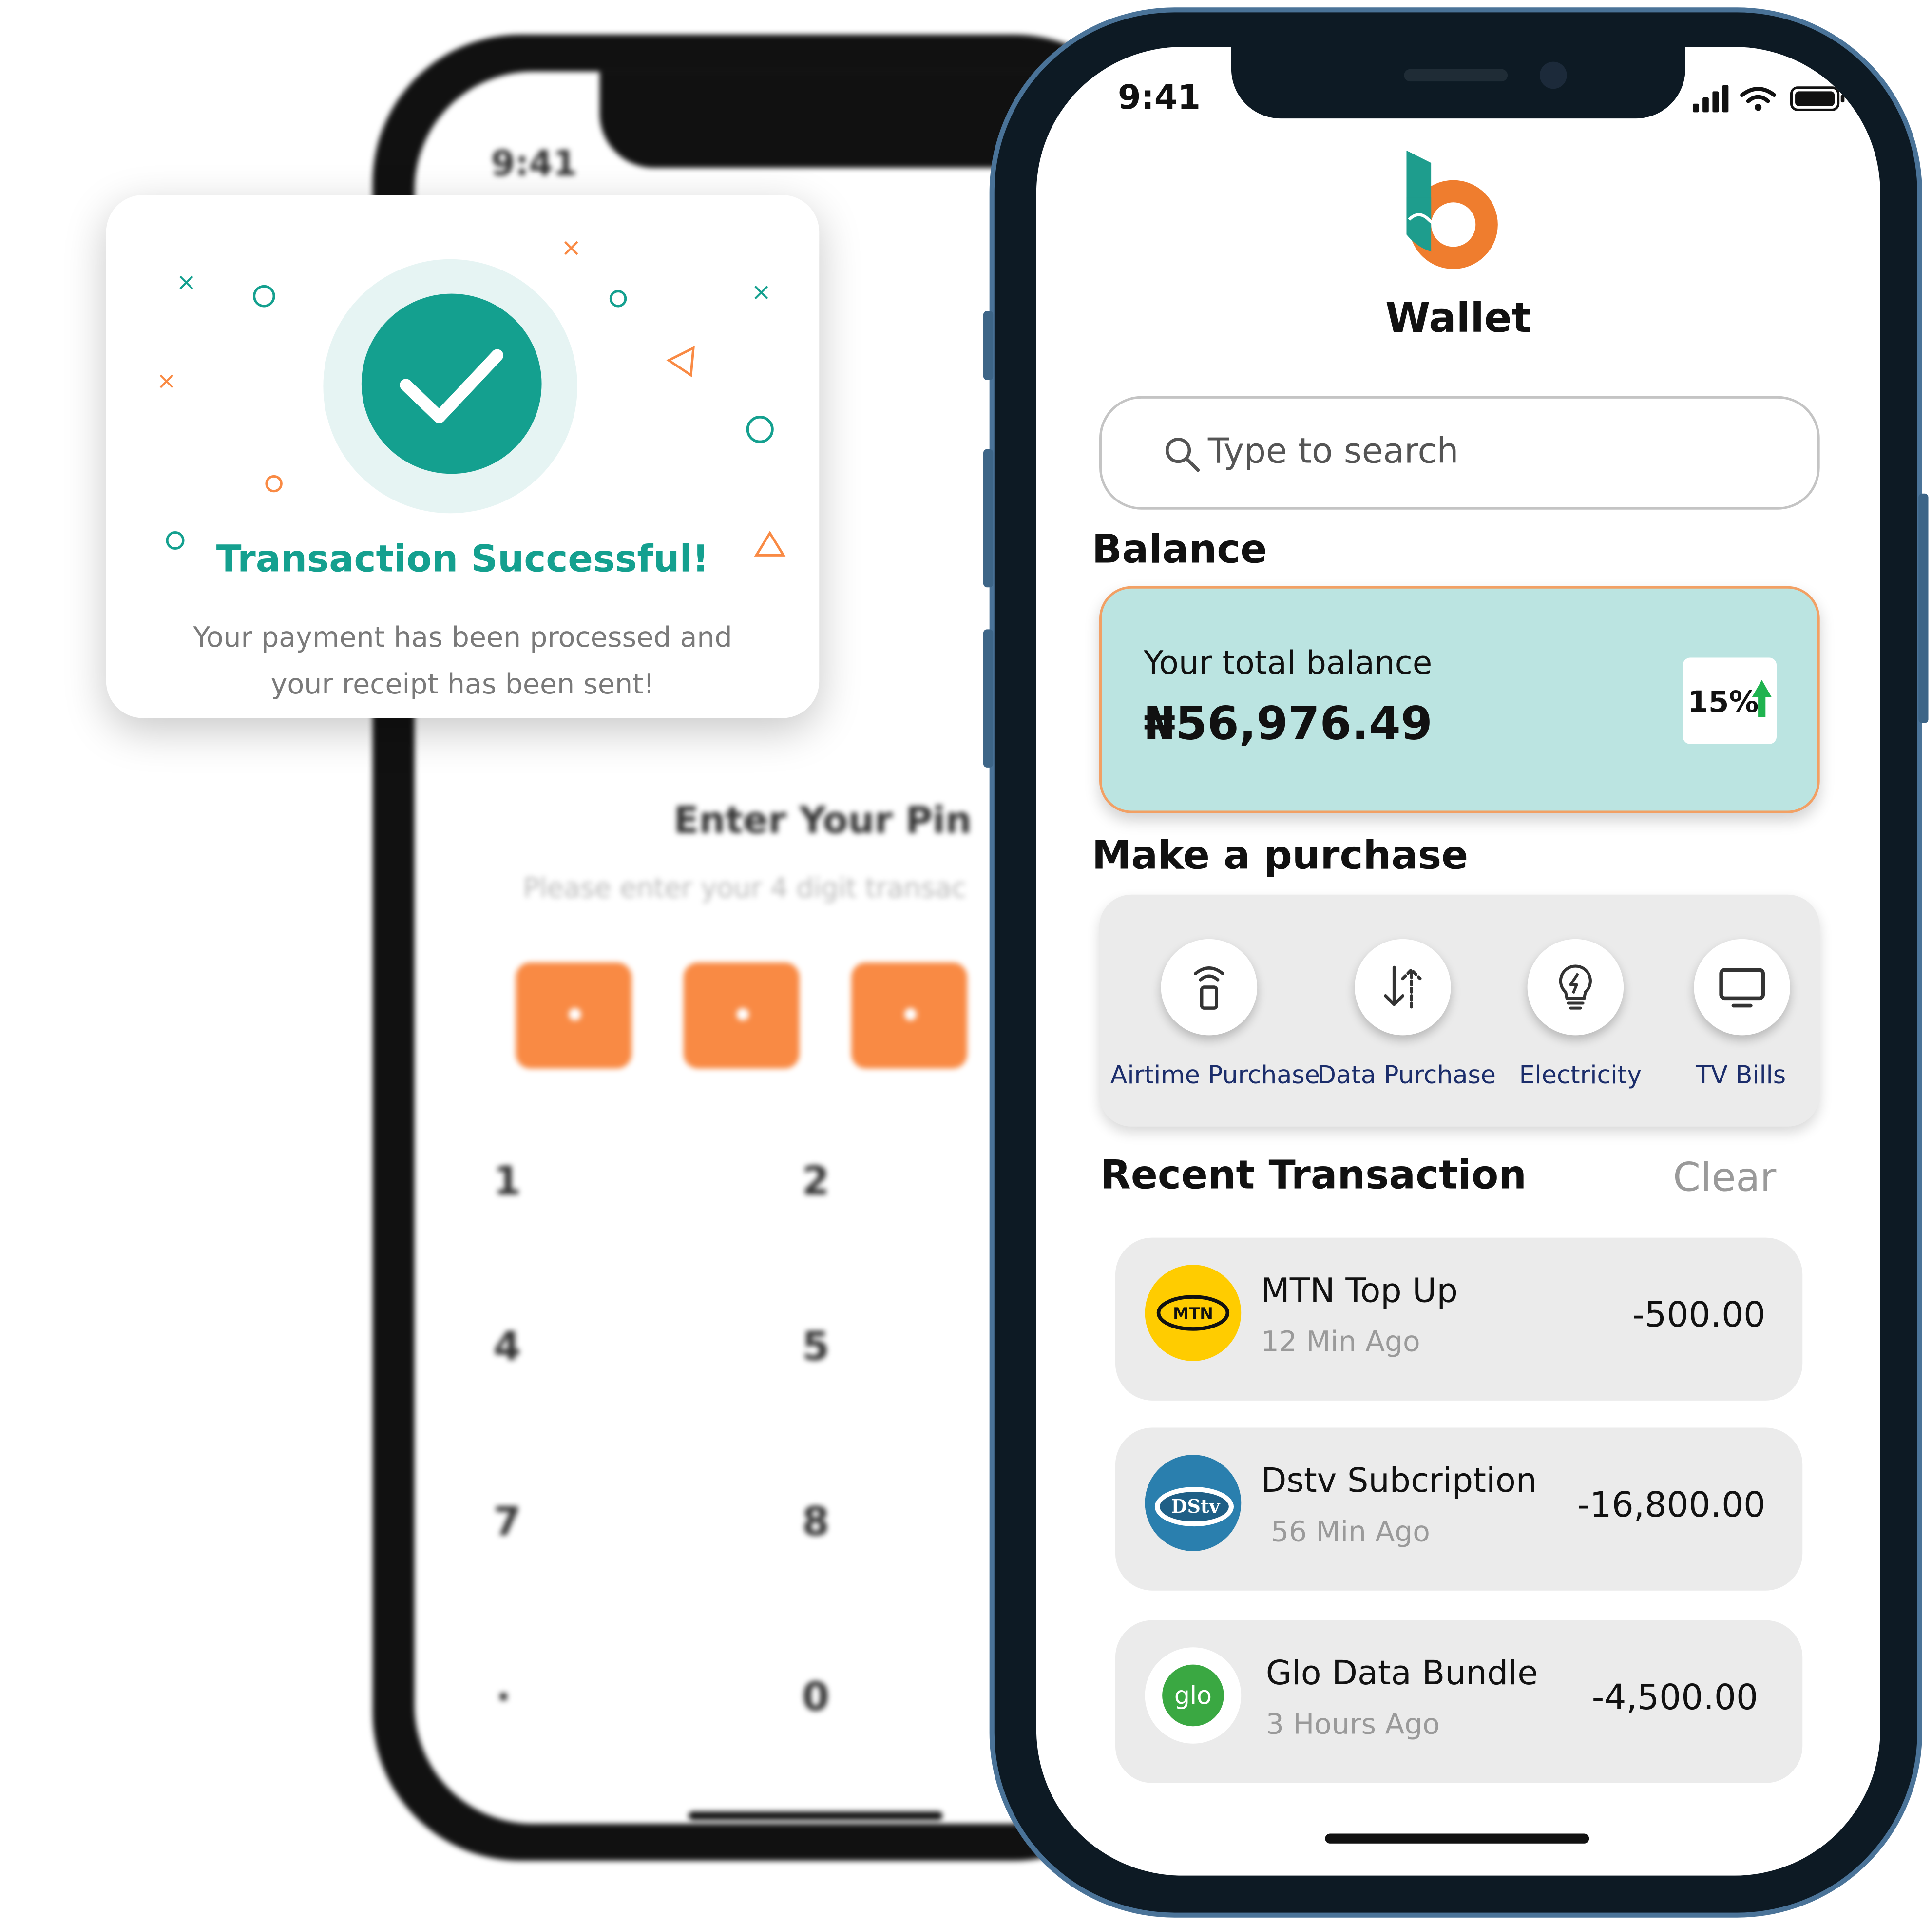 This screenshot has height=1925, width=1932. What do you see at coordinates (1456, 75) in the screenshot?
I see `speaker` at bounding box center [1456, 75].